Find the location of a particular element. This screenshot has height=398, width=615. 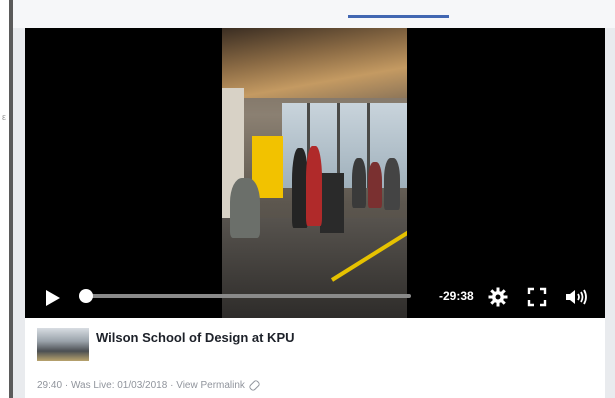

left-edge-strip is located at coordinates (4, 199).